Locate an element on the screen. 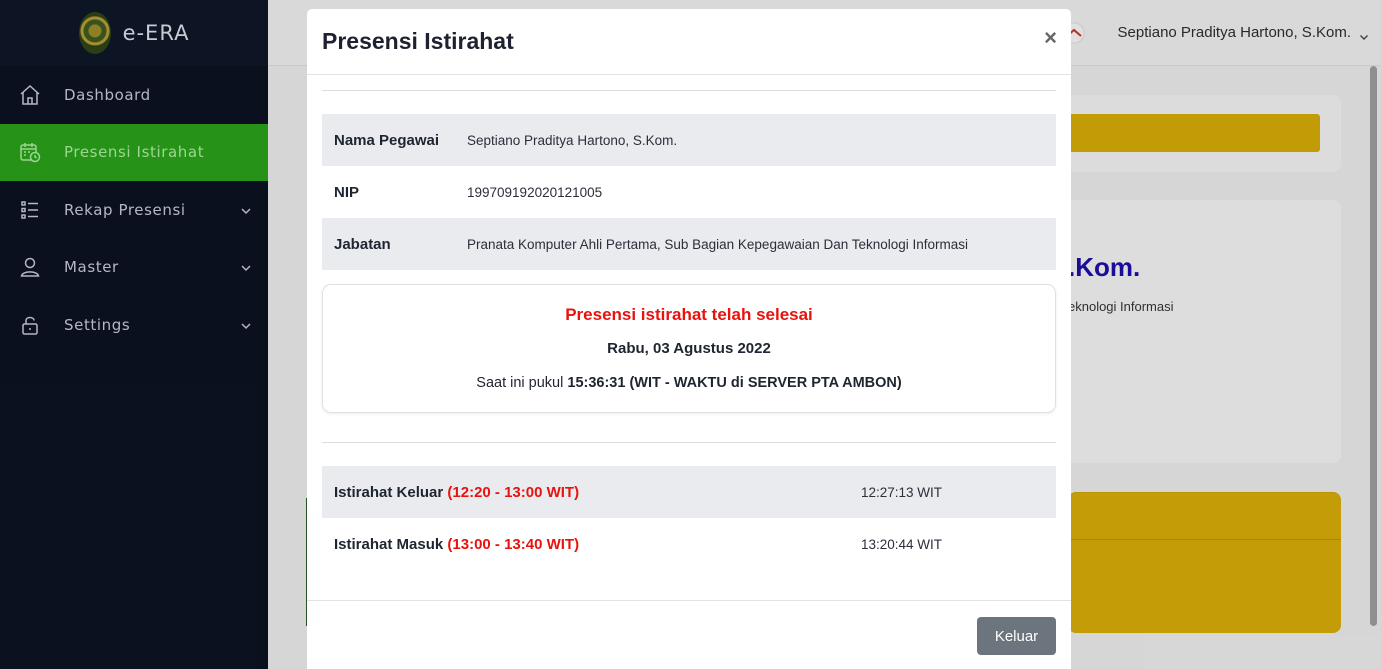 The width and height of the screenshot is (1381, 669). break-label: Istirahat Keluar (12:20 - 13:00 WIT) is located at coordinates (591, 492).